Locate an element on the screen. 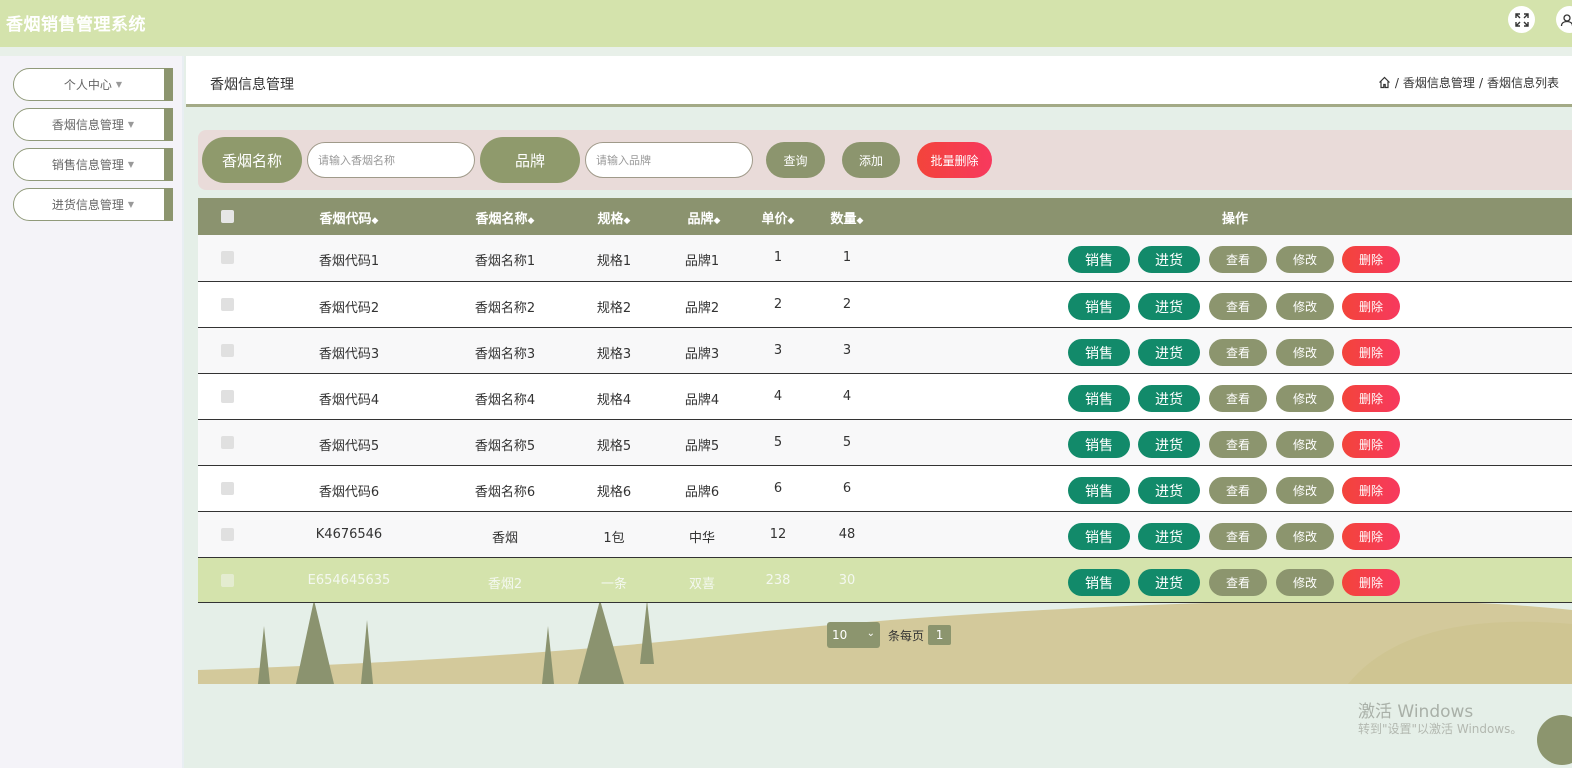 The height and width of the screenshot is (768, 1572). batch-delete-button: 批量删除 is located at coordinates (954, 160).